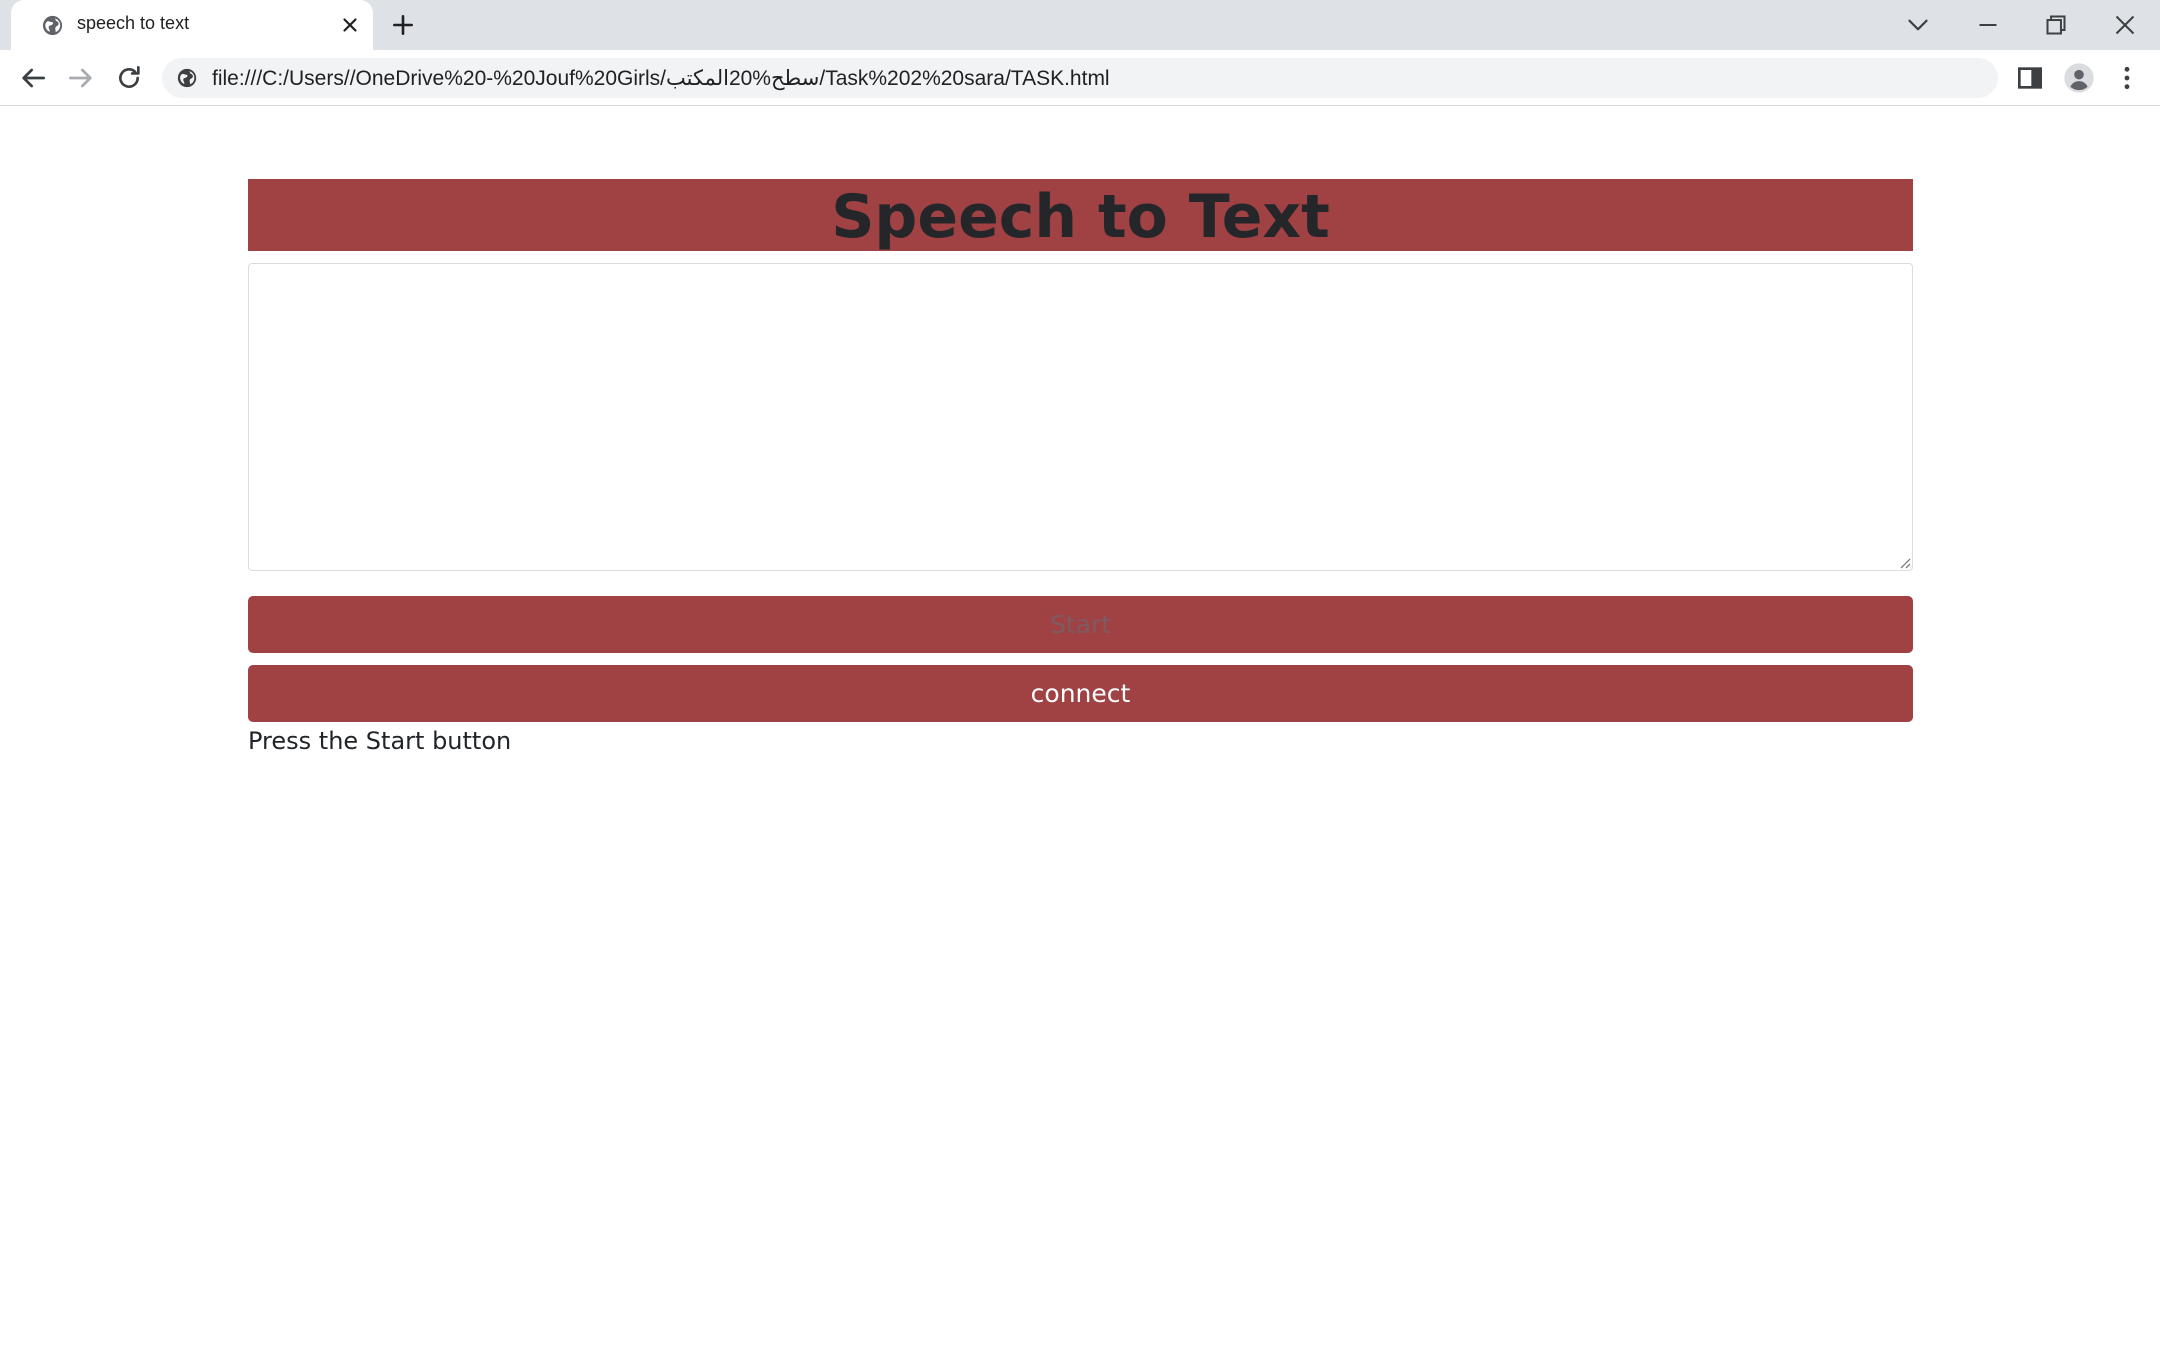 The width and height of the screenshot is (2160, 1368). I want to click on back-arrow-icon, so click(33, 78).